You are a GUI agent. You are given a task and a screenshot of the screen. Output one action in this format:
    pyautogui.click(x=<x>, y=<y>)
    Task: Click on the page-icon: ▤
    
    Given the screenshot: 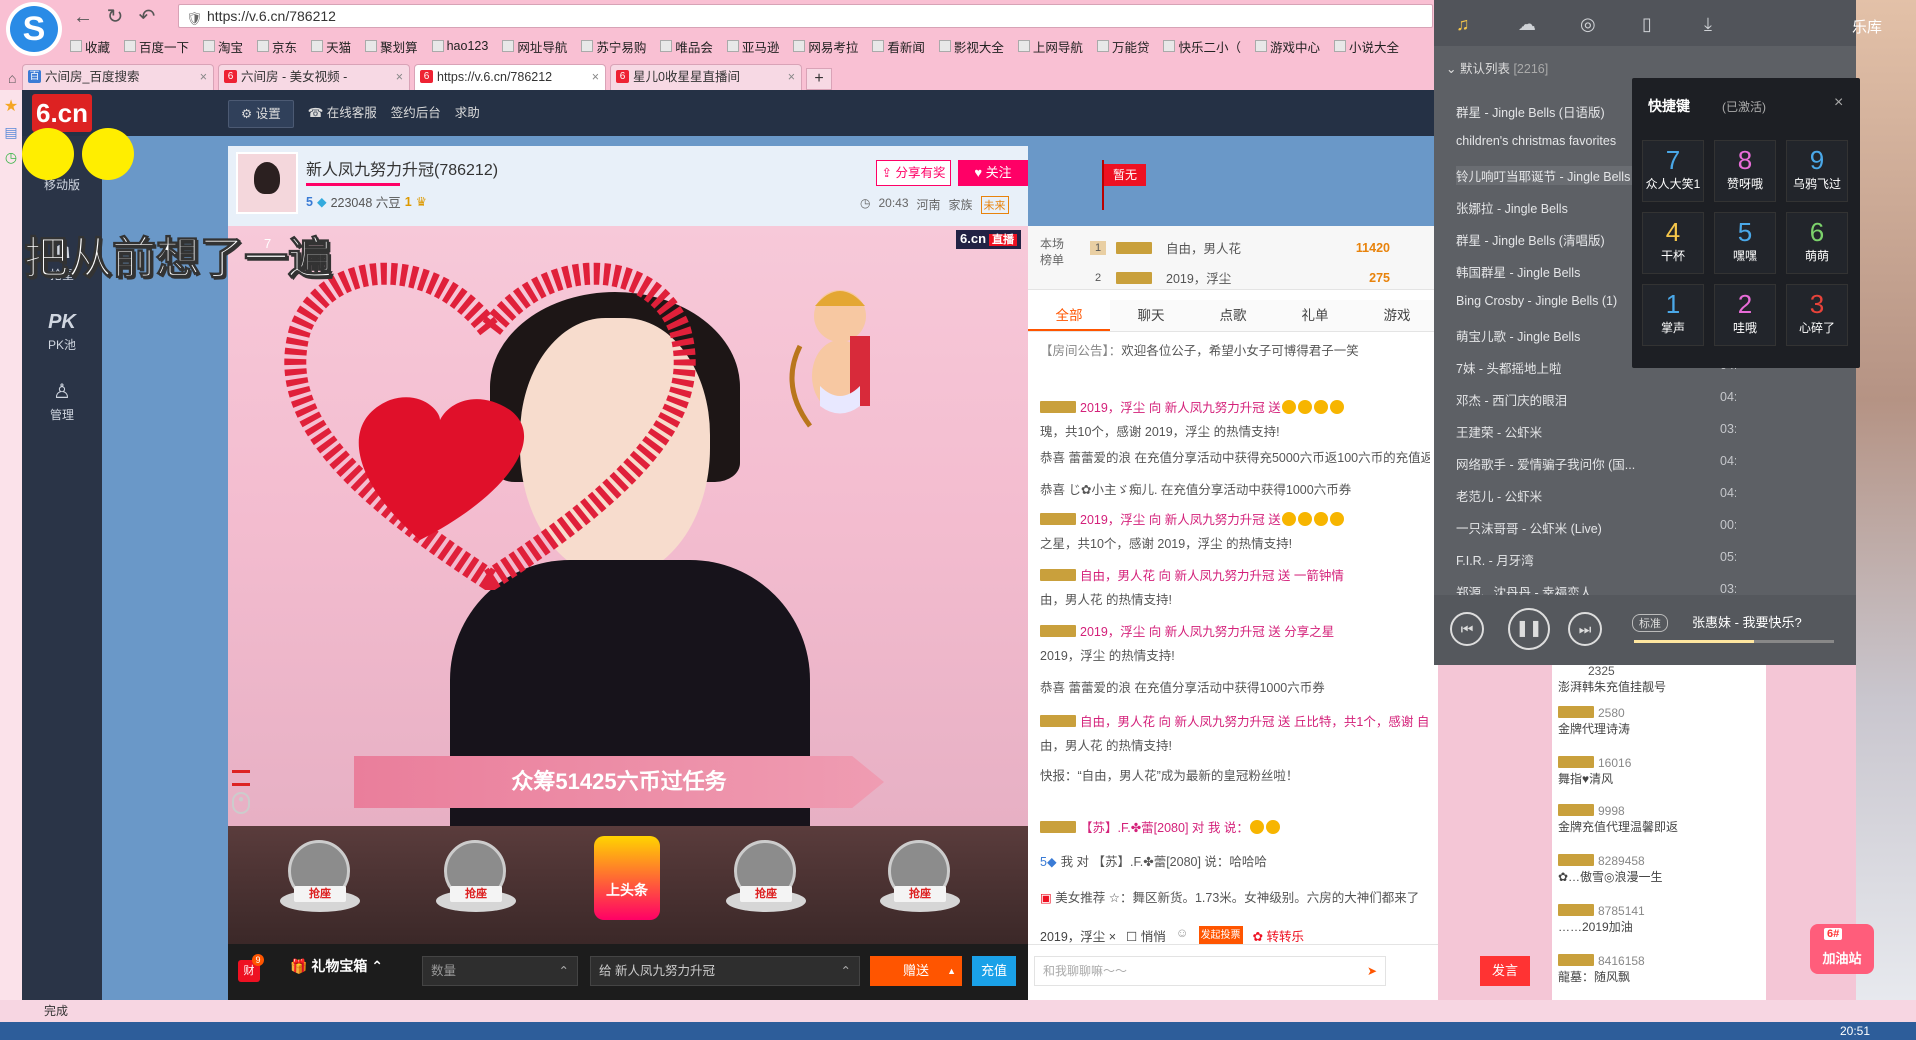 What is the action you would take?
    pyautogui.click(x=11, y=132)
    